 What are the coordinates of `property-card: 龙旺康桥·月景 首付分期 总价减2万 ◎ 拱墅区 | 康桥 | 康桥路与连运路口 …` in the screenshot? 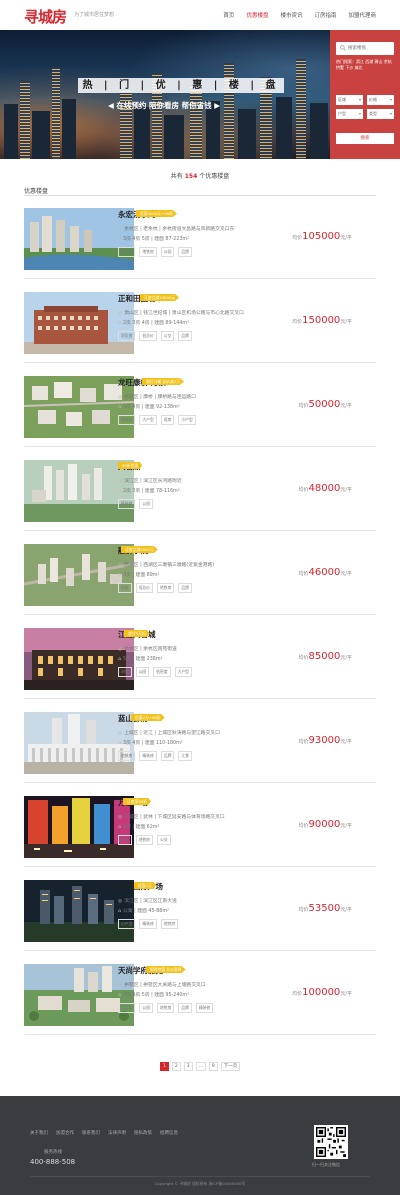 It's located at (200, 405).